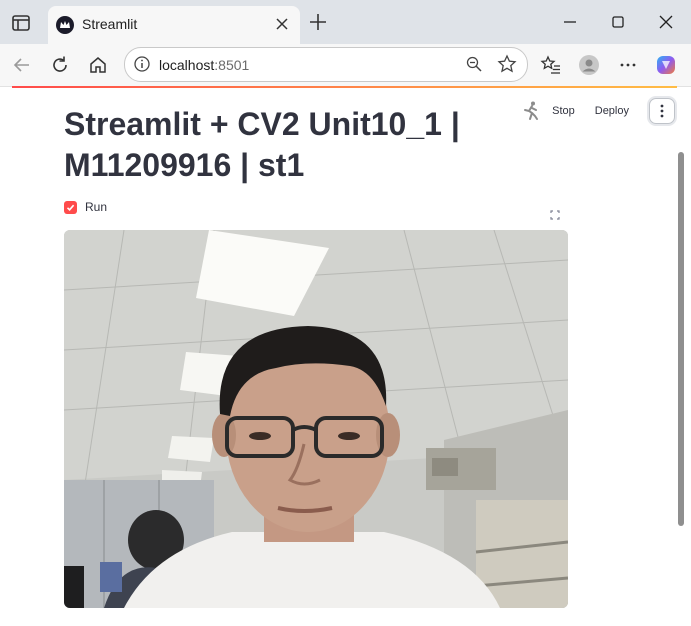 The width and height of the screenshot is (691, 626). Describe the element at coordinates (563, 111) in the screenshot. I see `stop-button: Stop` at that location.